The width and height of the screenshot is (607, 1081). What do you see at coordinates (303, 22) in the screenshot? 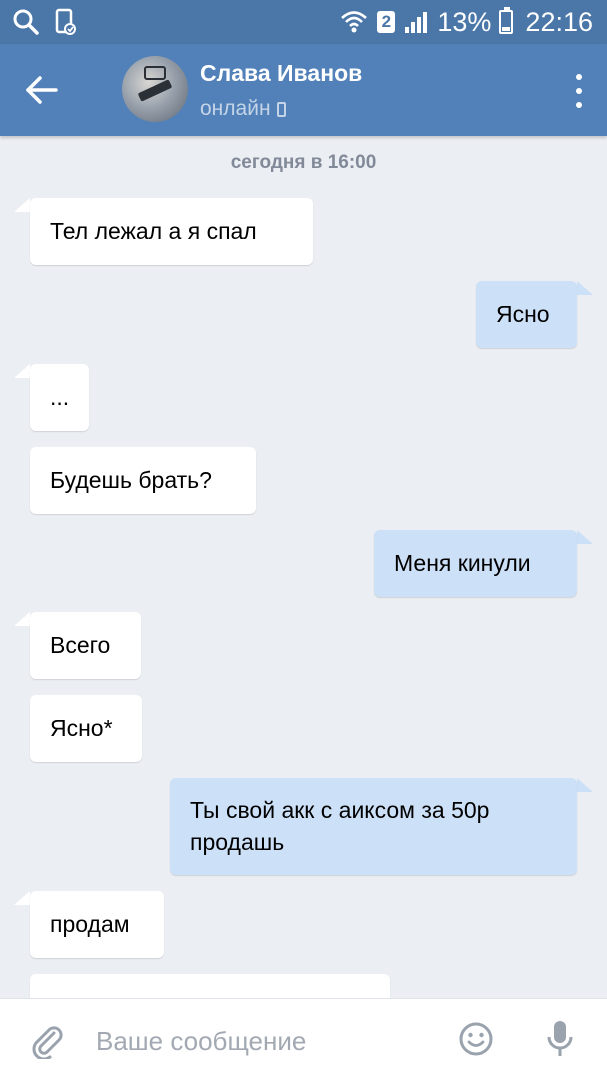
I see `status-bar: 2 13% 22:16` at bounding box center [303, 22].